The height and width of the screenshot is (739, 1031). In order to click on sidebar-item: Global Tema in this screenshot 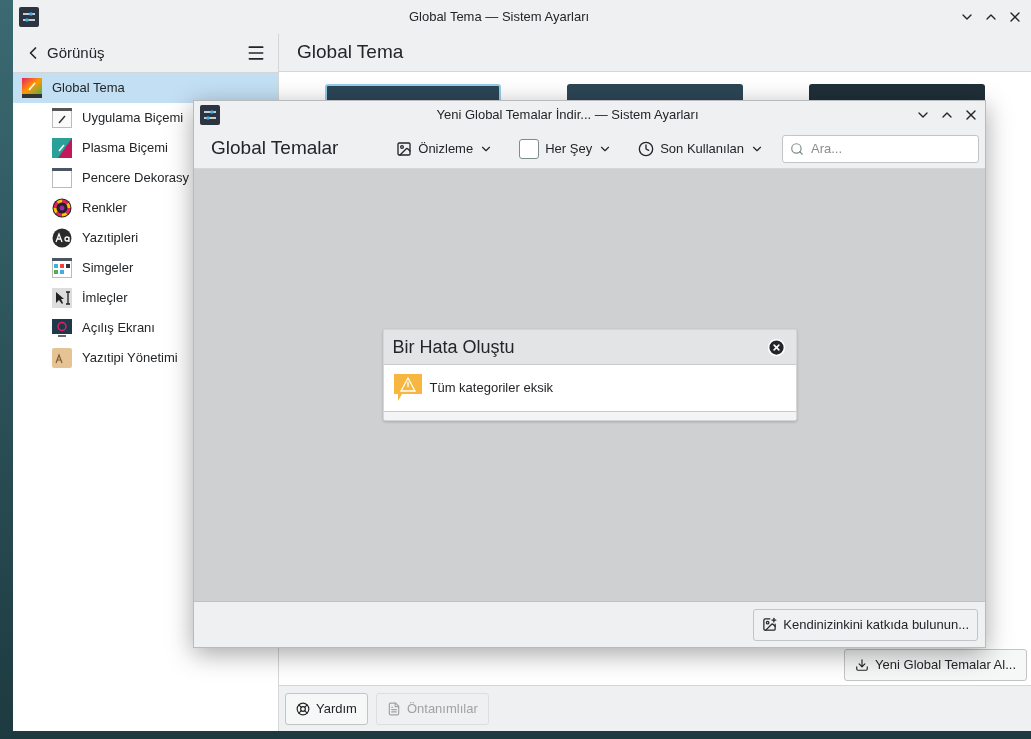, I will do `click(145, 88)`.